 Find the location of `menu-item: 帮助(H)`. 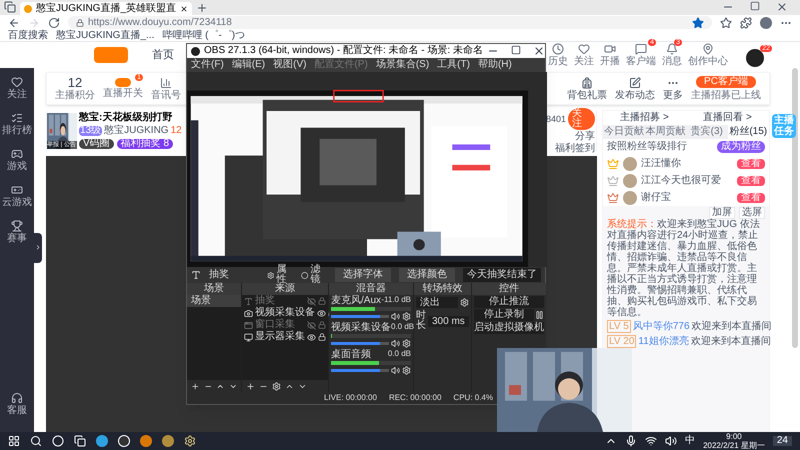

menu-item: 帮助(H) is located at coordinates (495, 65).